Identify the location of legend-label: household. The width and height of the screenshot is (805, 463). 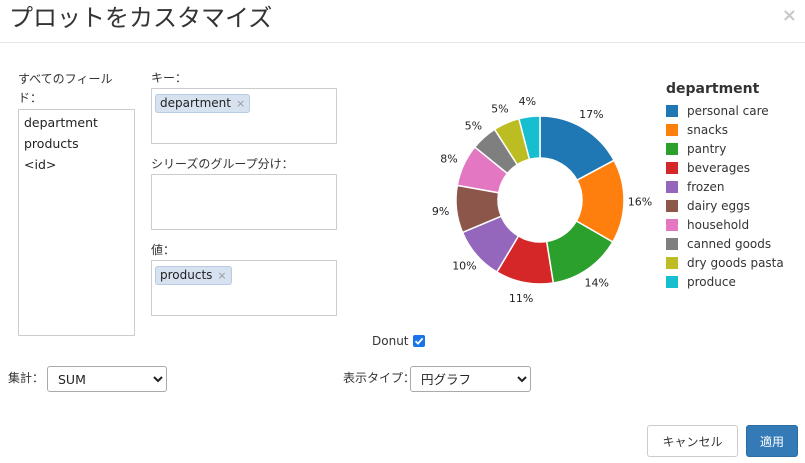
(718, 224).